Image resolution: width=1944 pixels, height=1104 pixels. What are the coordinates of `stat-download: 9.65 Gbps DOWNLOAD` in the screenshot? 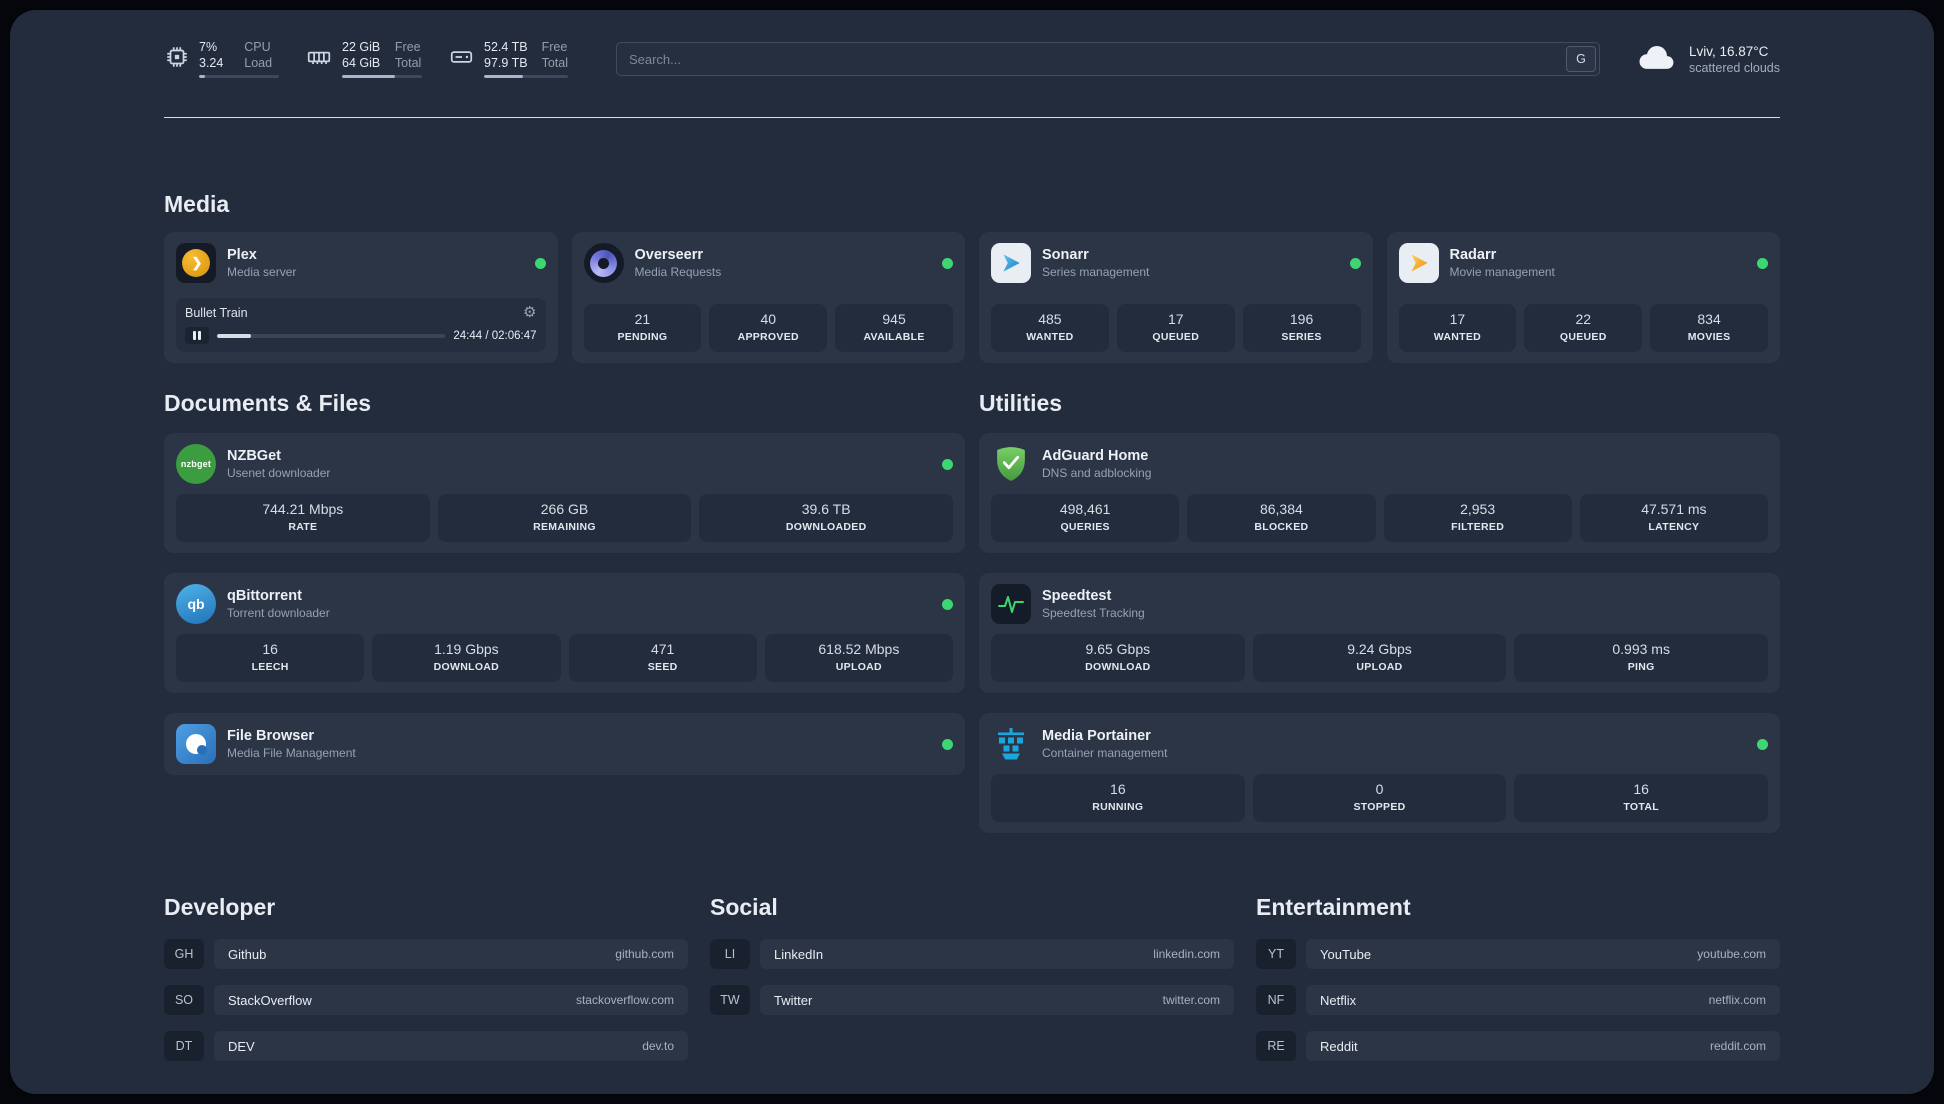 It's located at (1118, 658).